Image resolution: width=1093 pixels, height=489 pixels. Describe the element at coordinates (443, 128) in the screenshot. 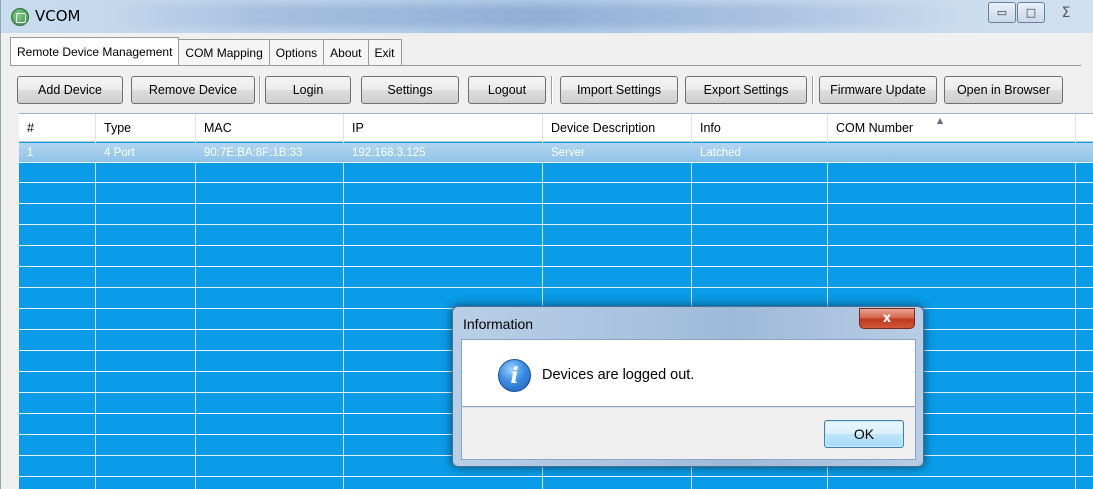

I see `column-header-ip: IP` at that location.